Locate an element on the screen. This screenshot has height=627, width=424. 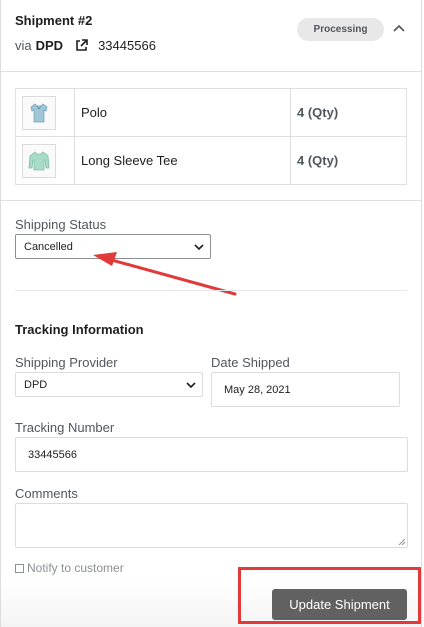
tracking-number-input: 33445566 is located at coordinates (211, 454).